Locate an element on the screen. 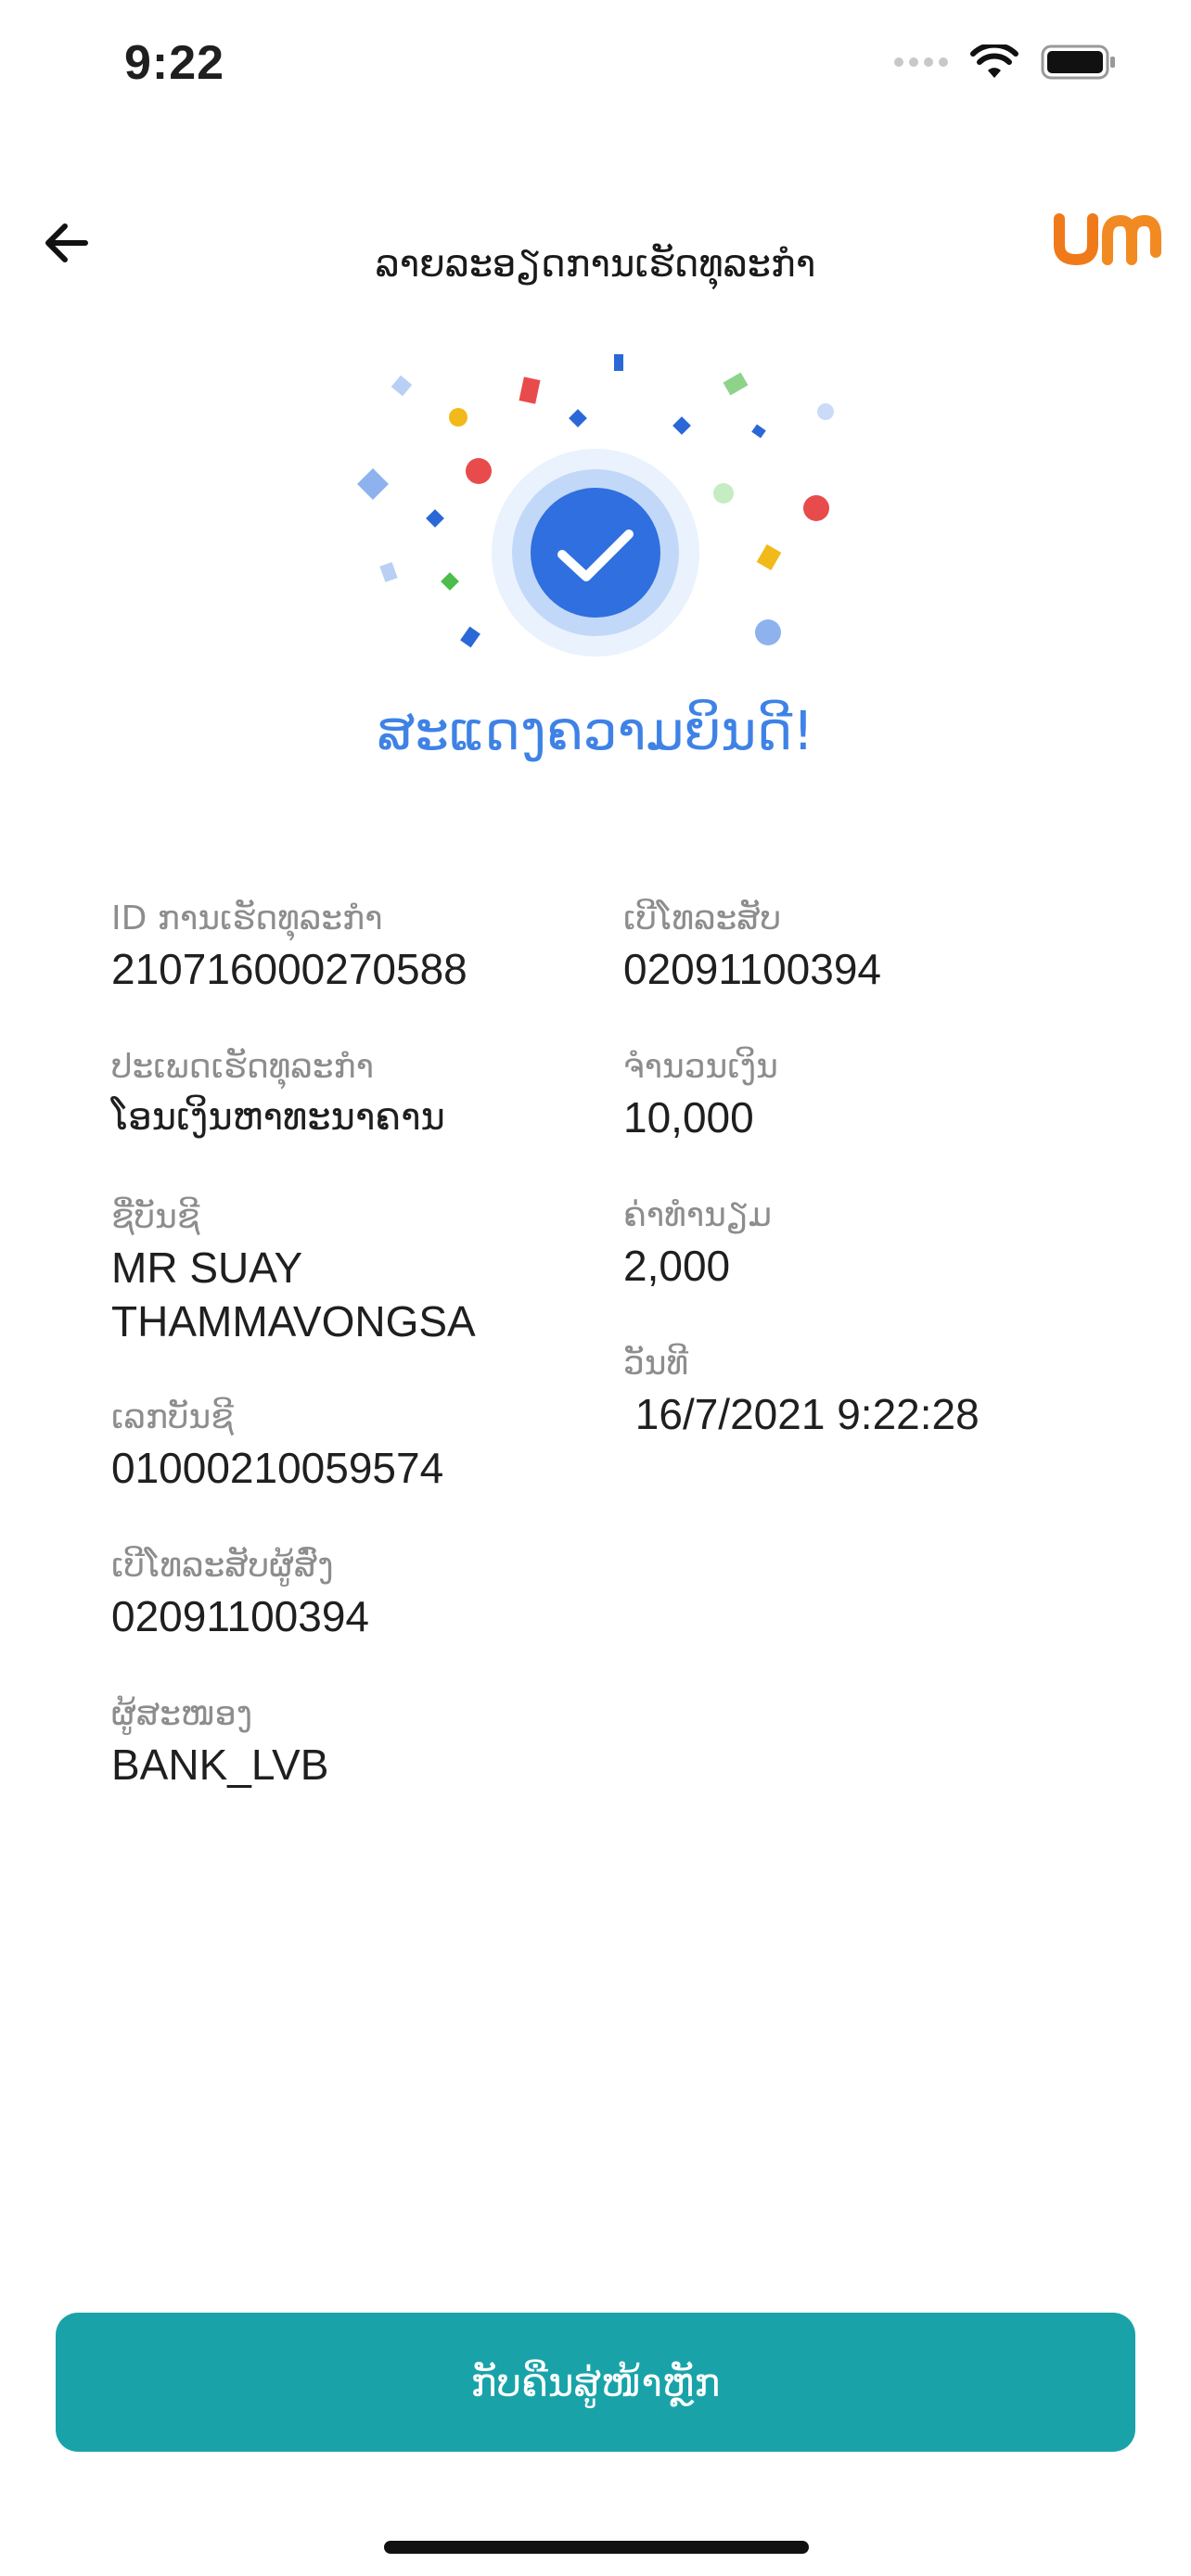  date-field: ວັນທີ 16/7/2021 9:22:28 is located at coordinates (801, 1391).